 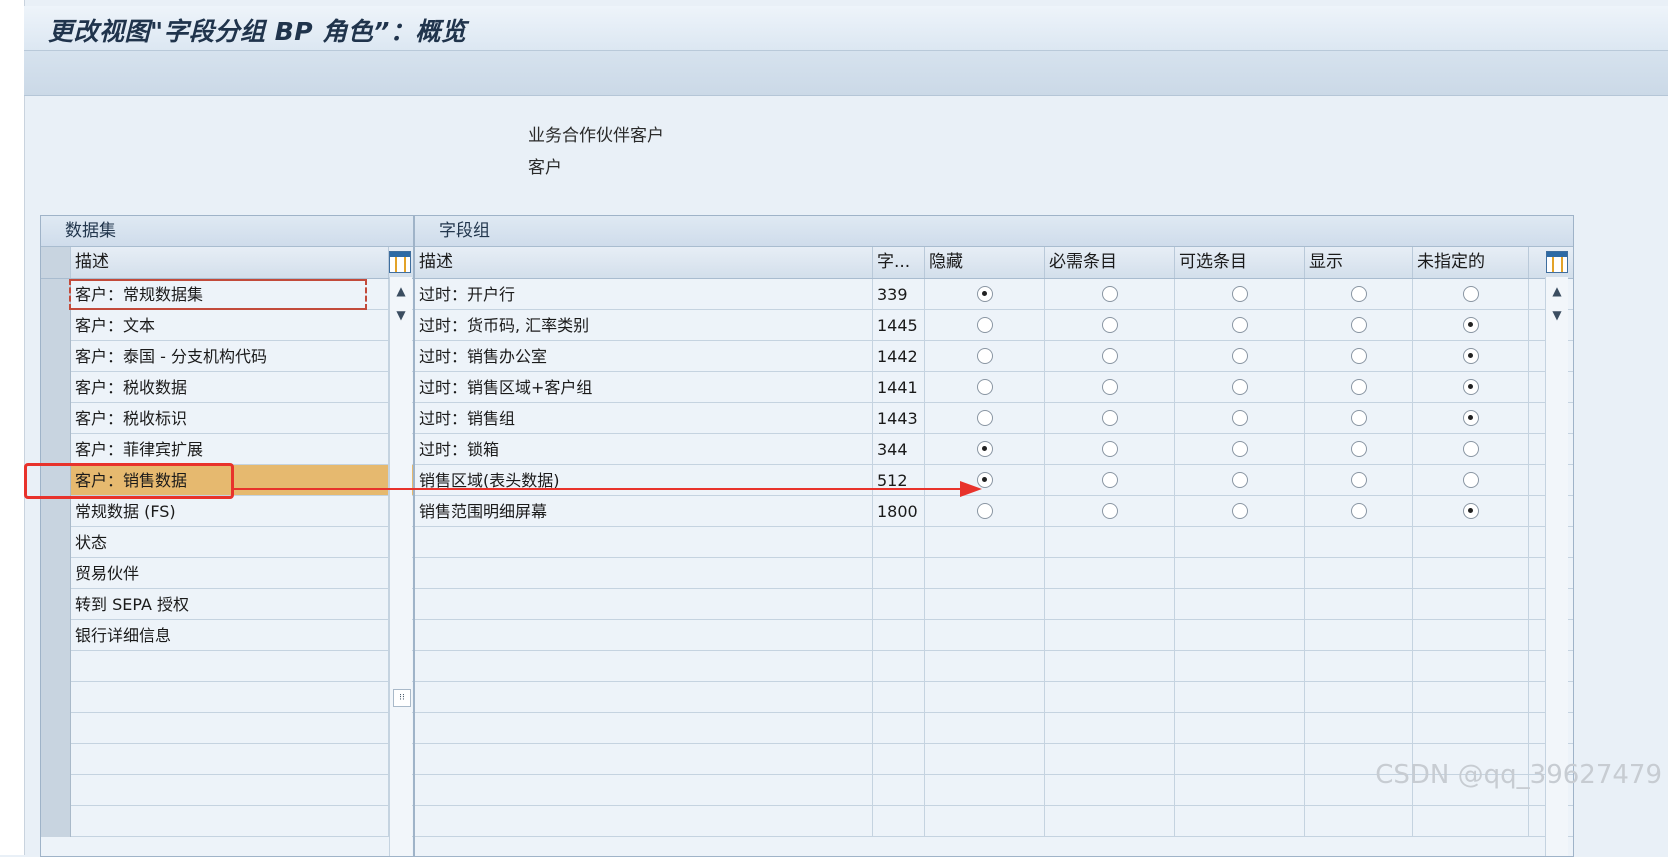 What do you see at coordinates (607, 489) in the screenshot?
I see `annotation-arrow` at bounding box center [607, 489].